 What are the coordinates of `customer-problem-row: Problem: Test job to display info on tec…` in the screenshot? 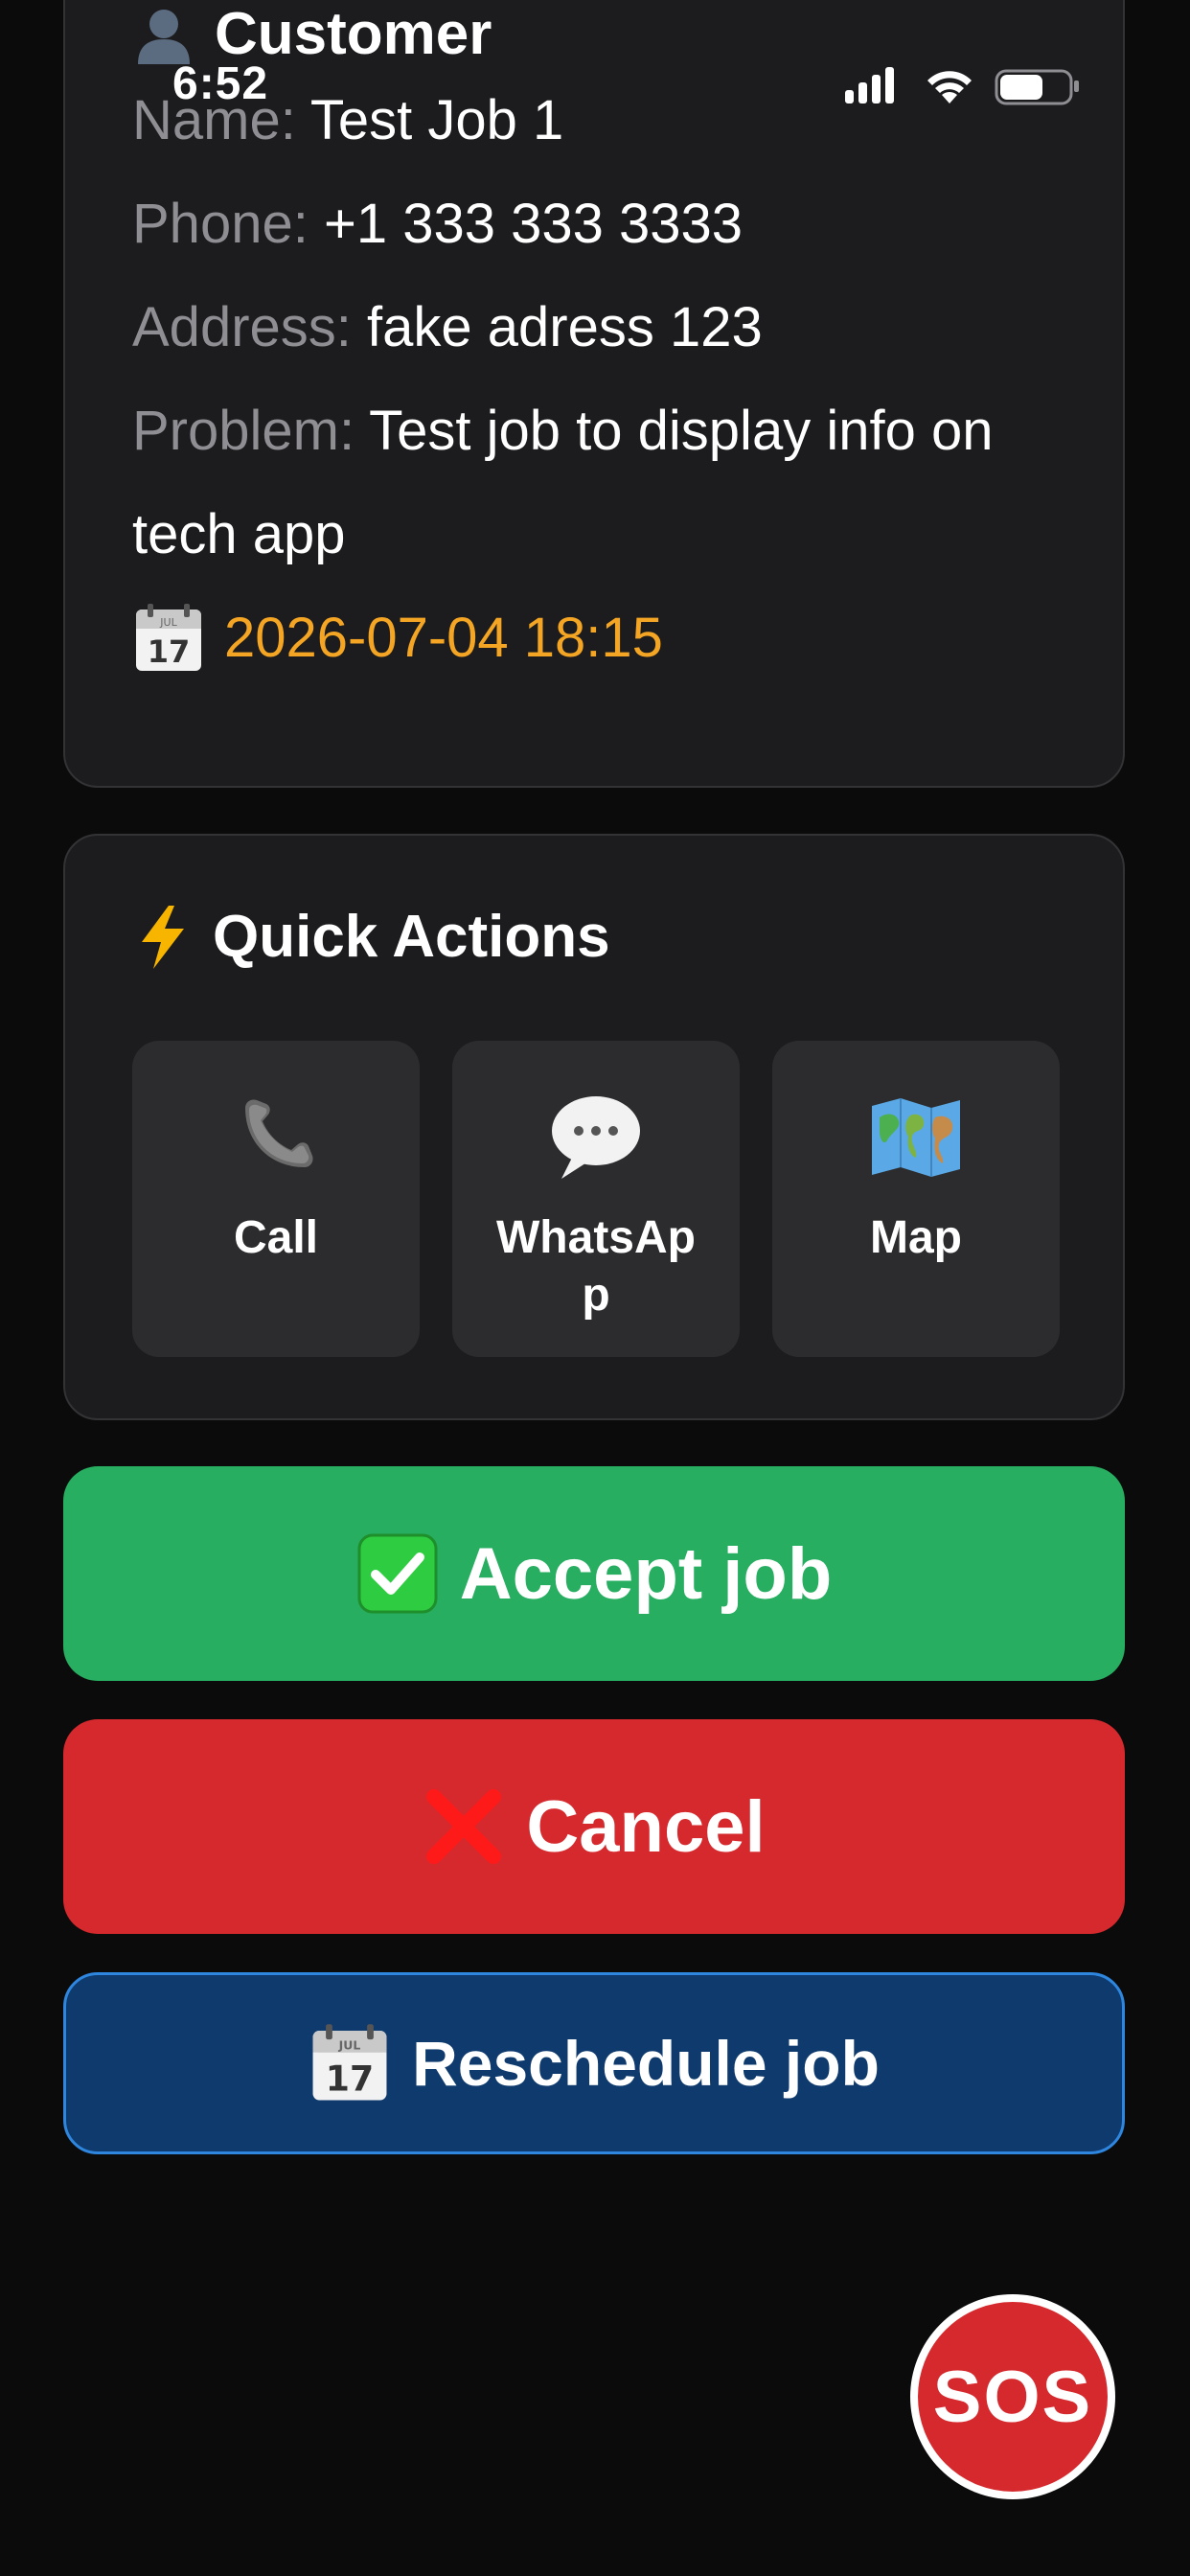 It's located at (592, 483).